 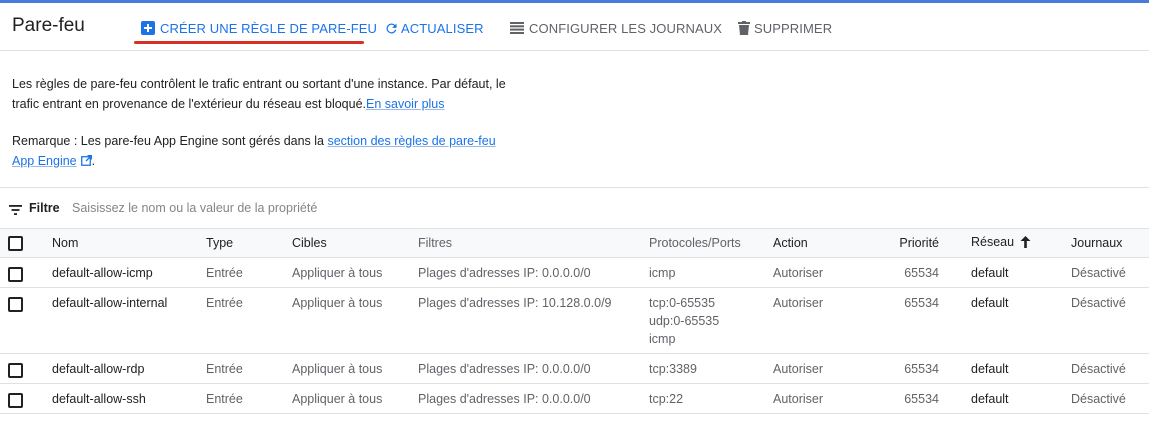 What do you see at coordinates (823, 243) in the screenshot?
I see `column-header-action: Action` at bounding box center [823, 243].